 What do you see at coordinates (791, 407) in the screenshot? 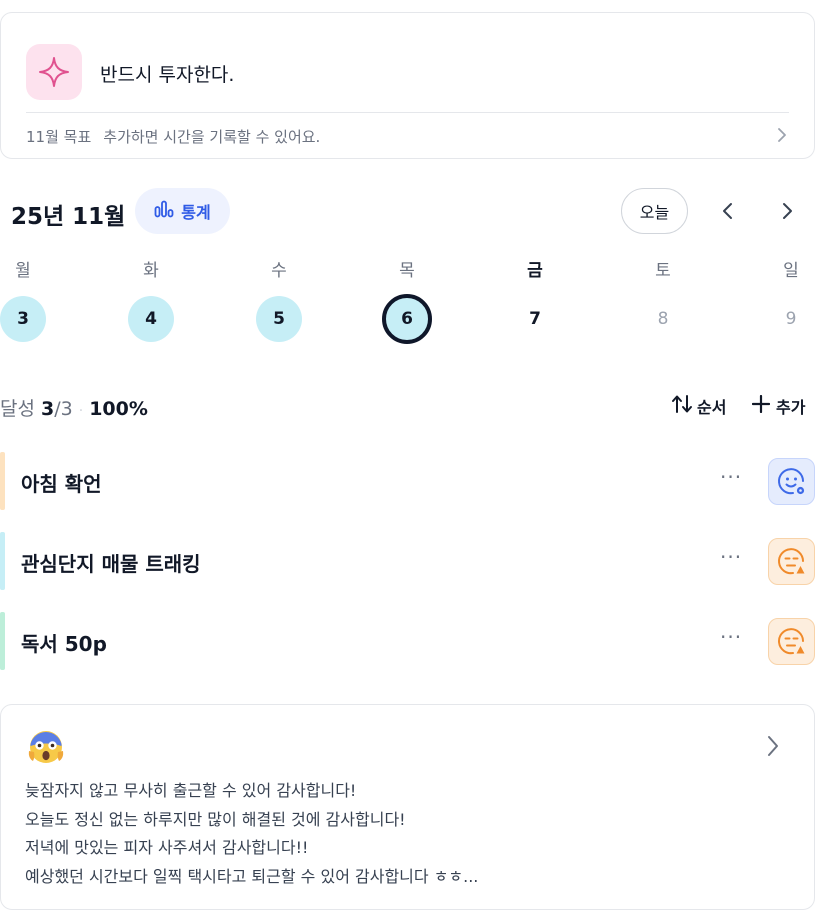
I see `add-label: 추가` at bounding box center [791, 407].